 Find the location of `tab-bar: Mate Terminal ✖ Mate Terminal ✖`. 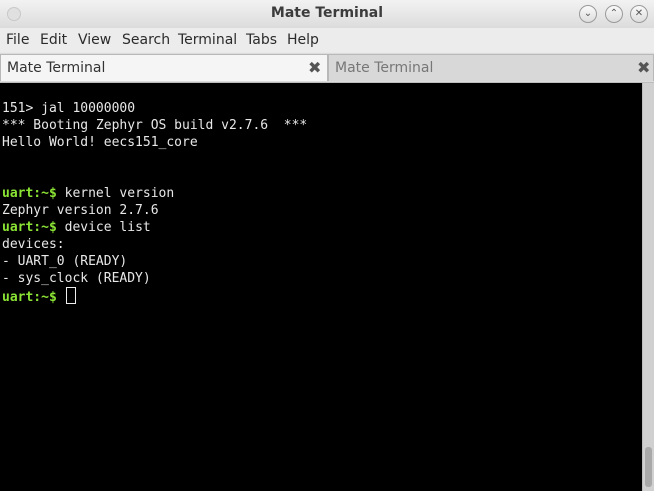

tab-bar: Mate Terminal ✖ Mate Terminal ✖ is located at coordinates (327, 68).